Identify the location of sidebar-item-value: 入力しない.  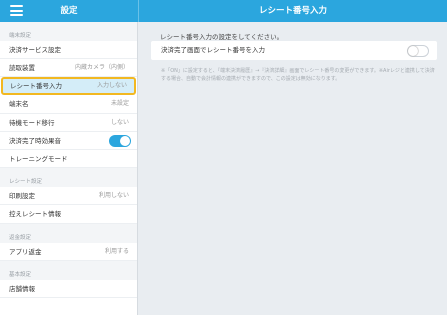
(111, 86).